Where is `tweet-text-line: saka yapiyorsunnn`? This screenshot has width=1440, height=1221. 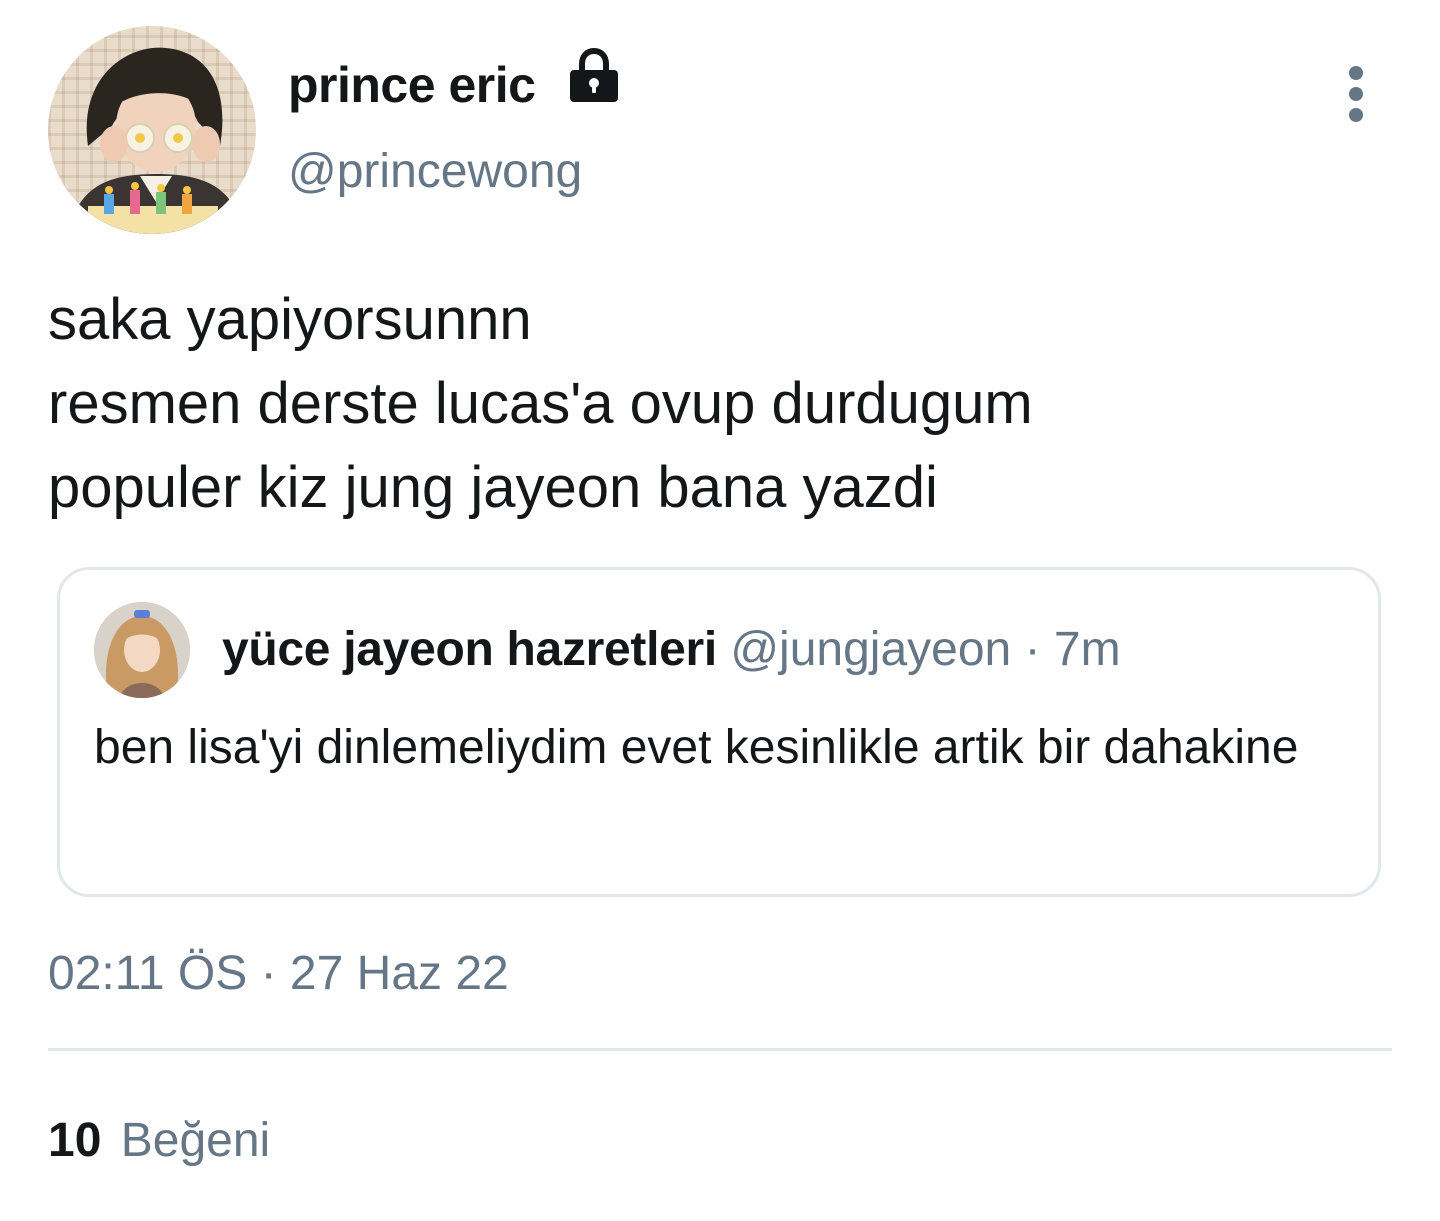
tweet-text-line: saka yapiyorsunnn is located at coordinates (290, 319).